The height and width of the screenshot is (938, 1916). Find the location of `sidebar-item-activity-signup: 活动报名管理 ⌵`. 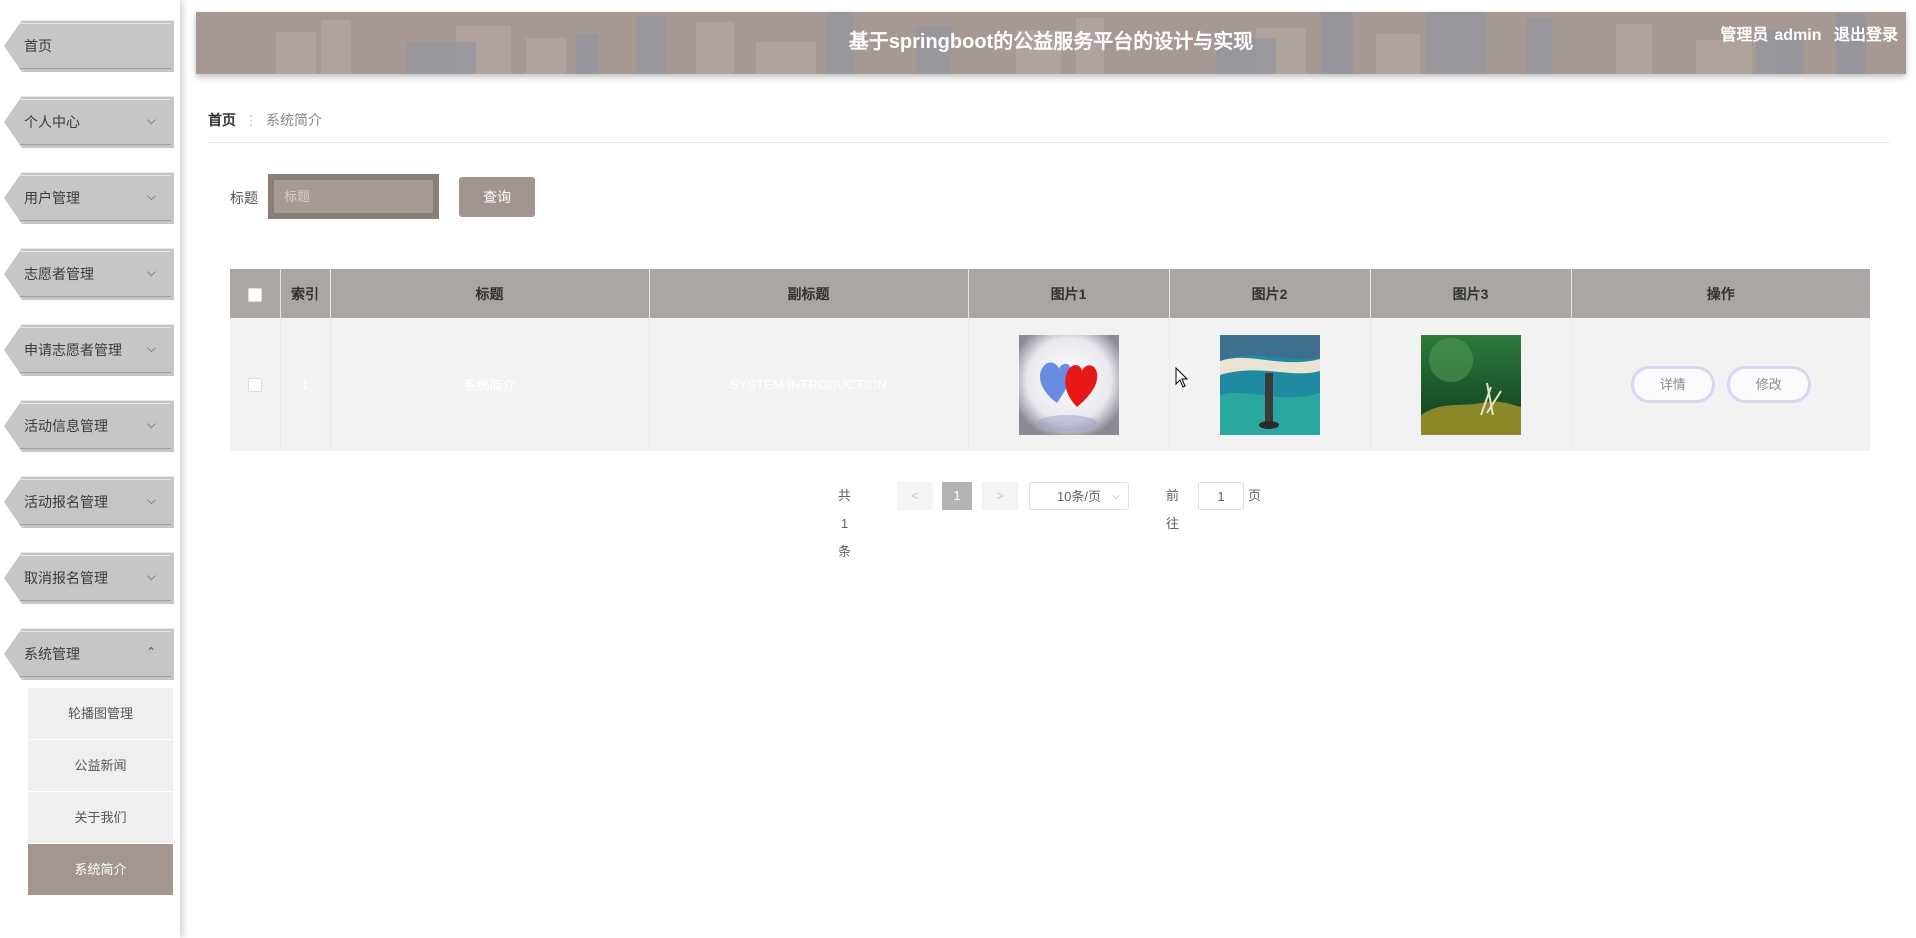

sidebar-item-activity-signup: 活动报名管理 ⌵ is located at coordinates (89, 502).